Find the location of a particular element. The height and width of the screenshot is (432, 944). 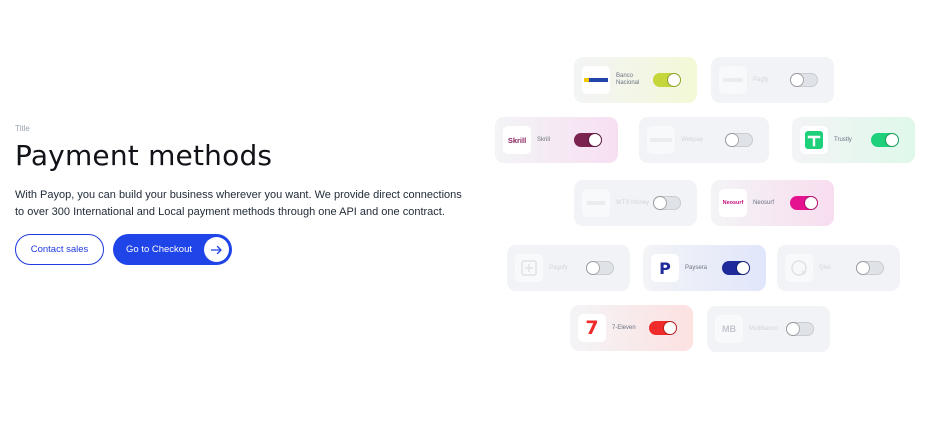

go-to-checkout-button: Go to Checkout is located at coordinates (172, 249).